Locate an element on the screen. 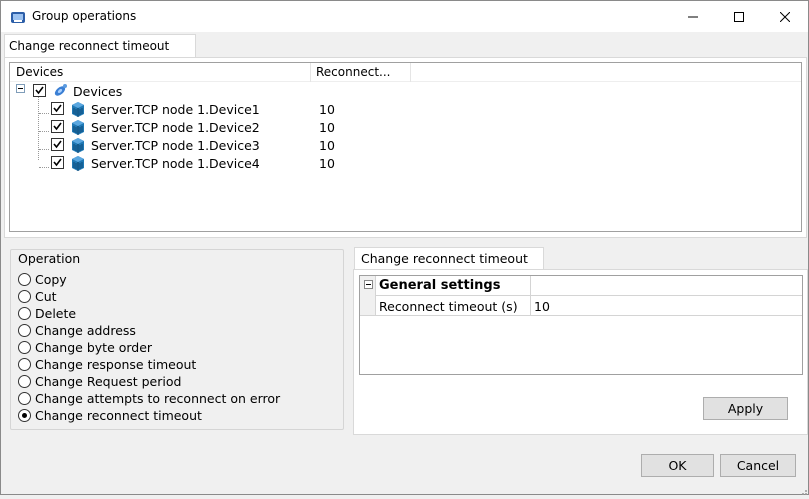 The image size is (809, 499). tab-change-reconnect-timeout: Change reconnect timeout is located at coordinates (449, 259).